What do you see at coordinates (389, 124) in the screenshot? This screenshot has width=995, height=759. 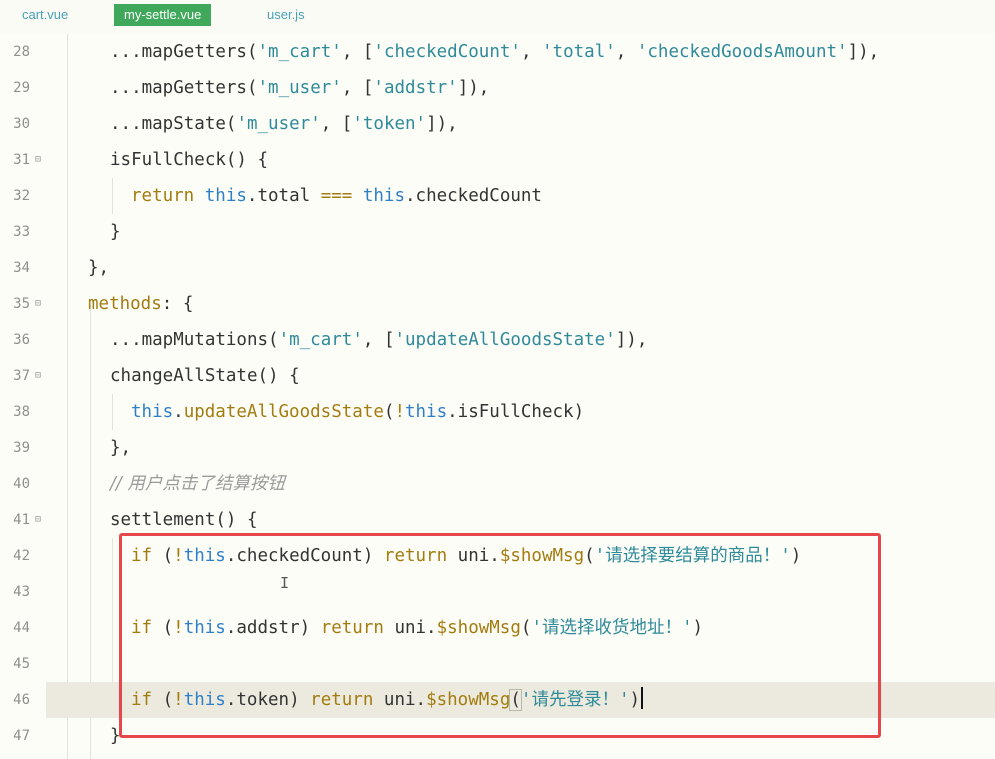 I see `code-token: 'token'` at bounding box center [389, 124].